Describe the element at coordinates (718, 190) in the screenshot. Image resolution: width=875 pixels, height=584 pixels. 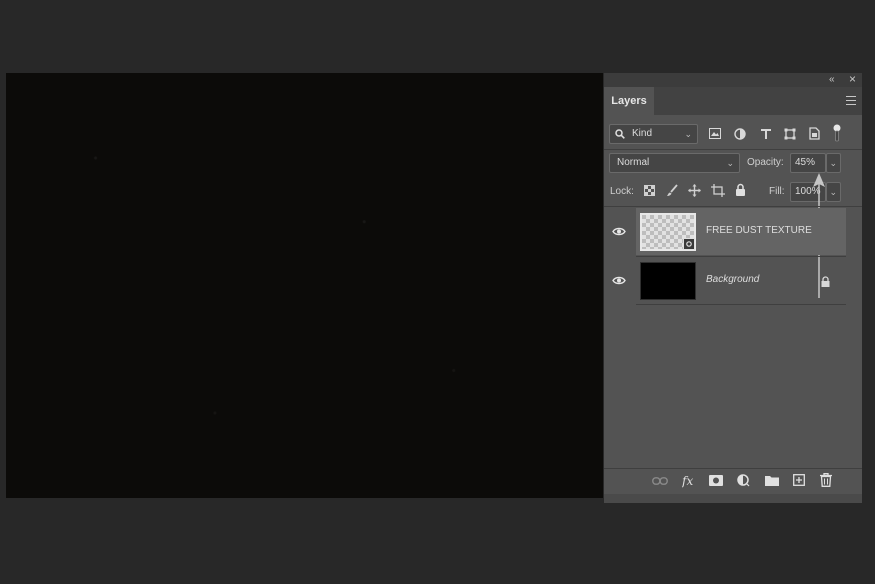
I see `lock-artboard-icon` at that location.